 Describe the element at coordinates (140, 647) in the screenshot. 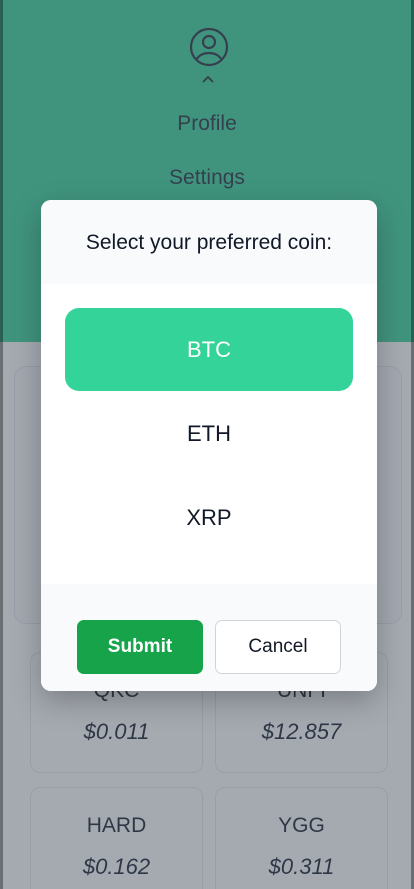

I see `submit-button: Submit` at that location.